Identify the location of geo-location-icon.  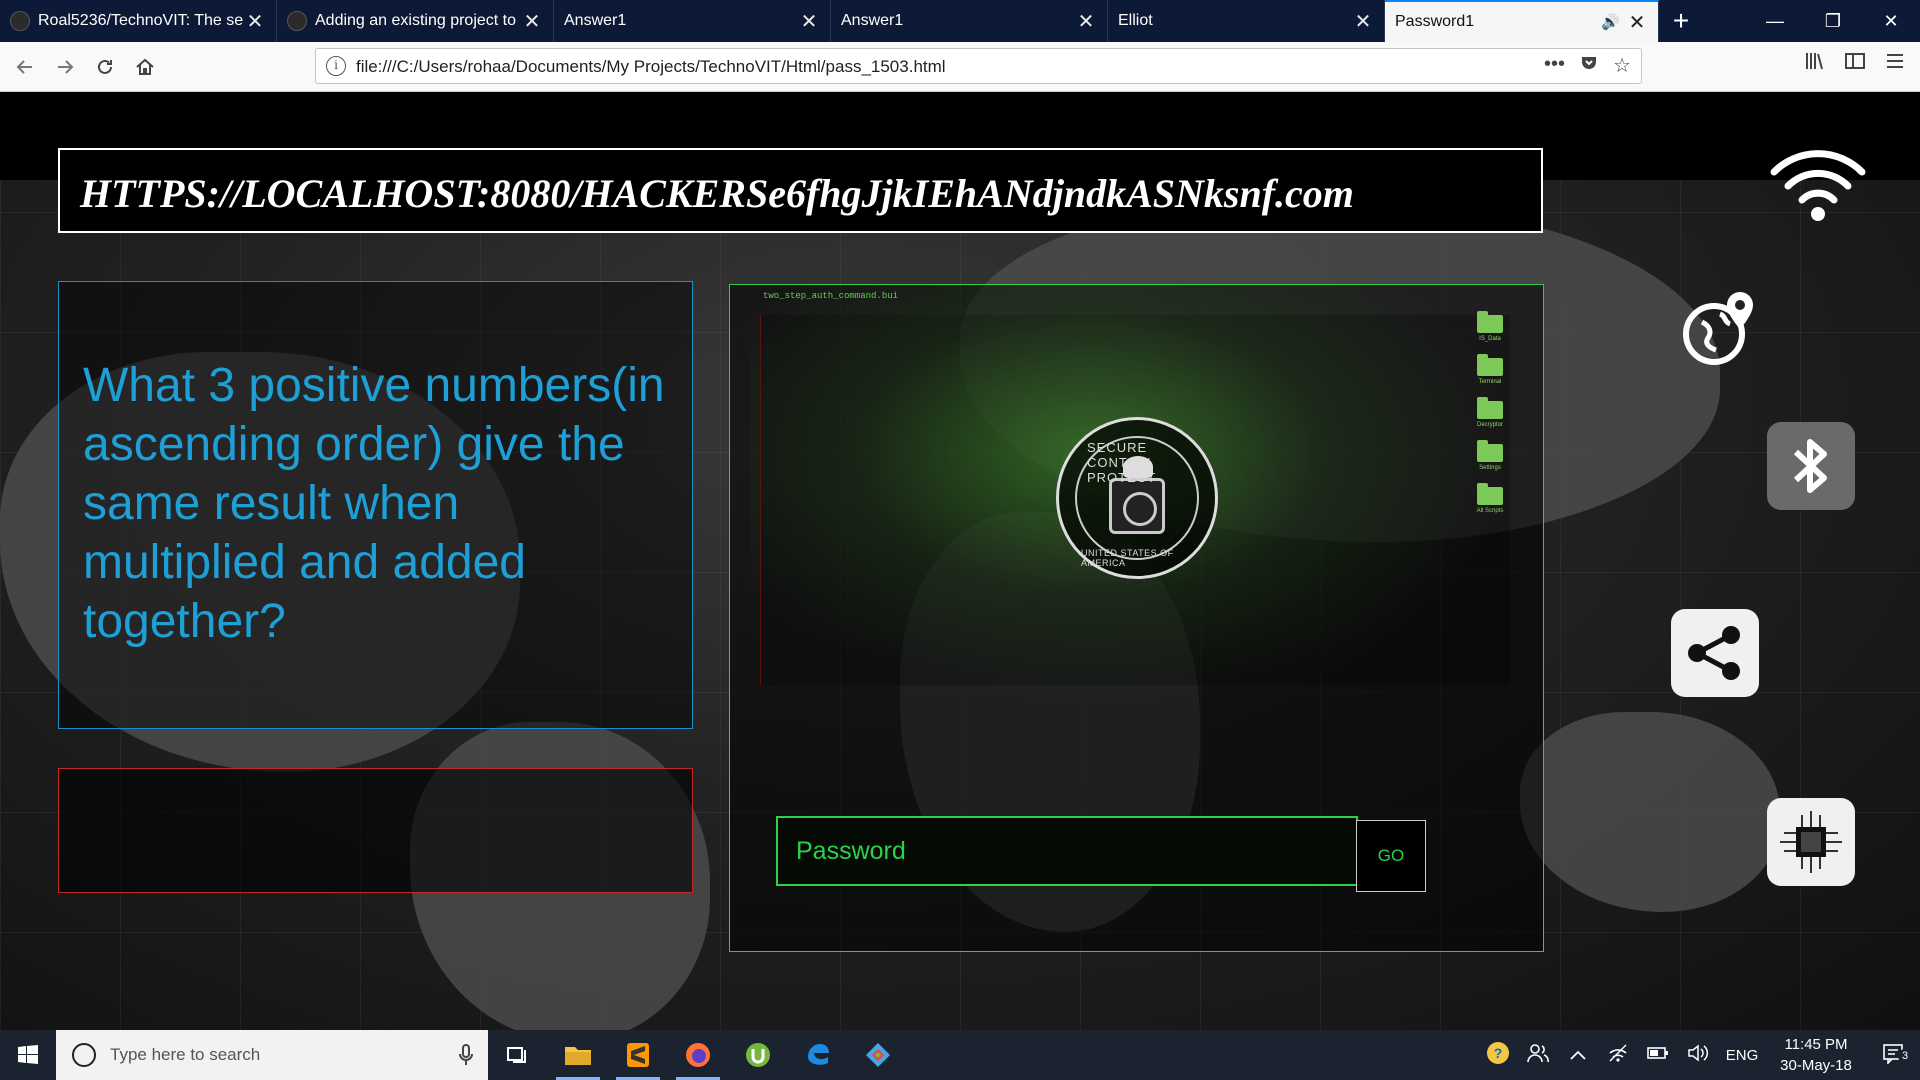
(1720, 328).